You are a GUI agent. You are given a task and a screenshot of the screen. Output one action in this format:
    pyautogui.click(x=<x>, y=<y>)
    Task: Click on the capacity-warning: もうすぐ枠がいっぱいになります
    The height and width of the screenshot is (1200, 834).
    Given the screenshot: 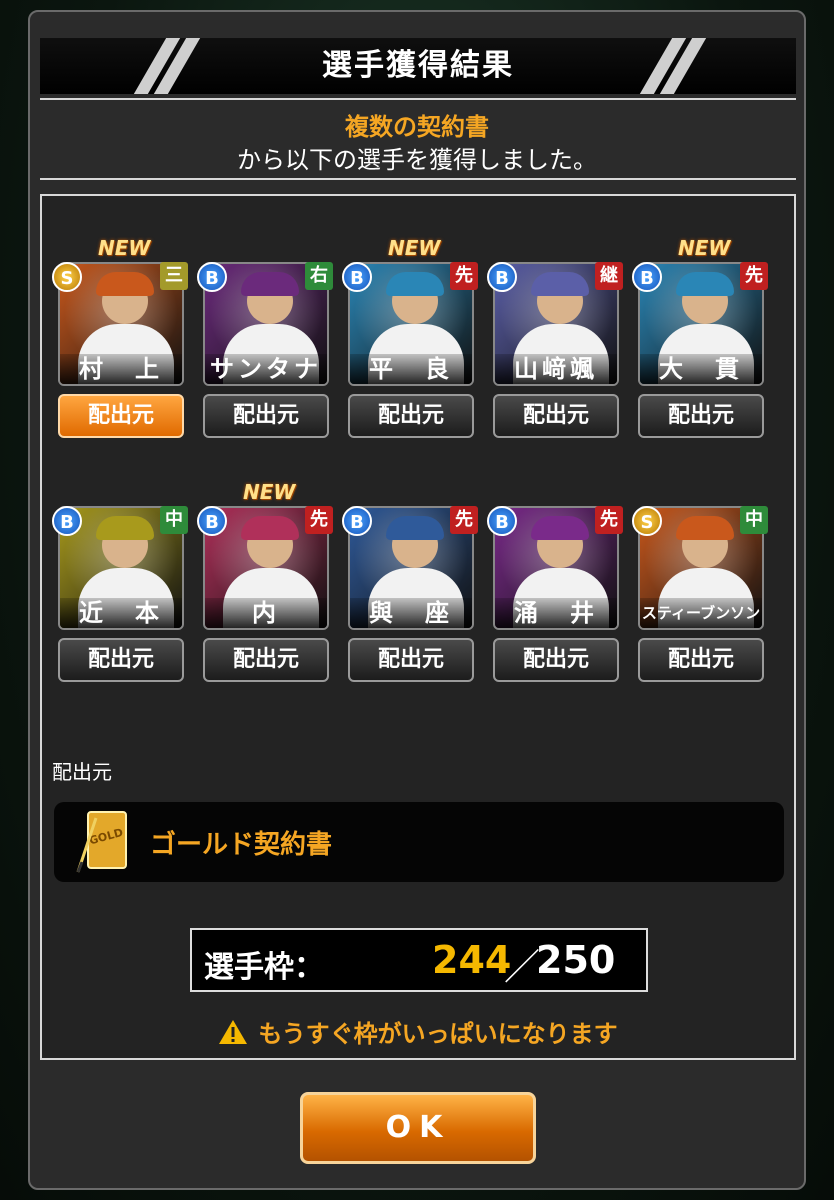 What is the action you would take?
    pyautogui.click(x=418, y=1032)
    